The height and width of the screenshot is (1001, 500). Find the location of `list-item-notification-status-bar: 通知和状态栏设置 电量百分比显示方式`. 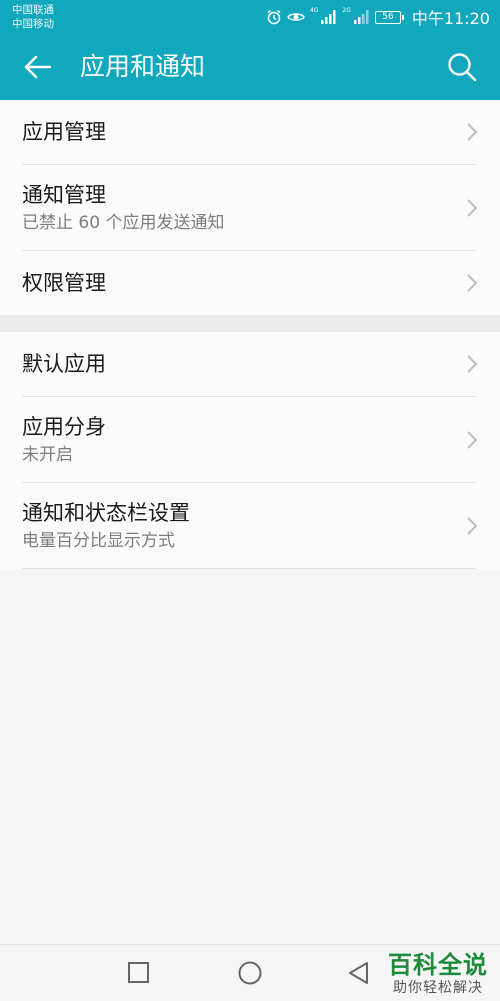

list-item-notification-status-bar: 通知和状态栏设置 电量百分比显示方式 is located at coordinates (250, 526).